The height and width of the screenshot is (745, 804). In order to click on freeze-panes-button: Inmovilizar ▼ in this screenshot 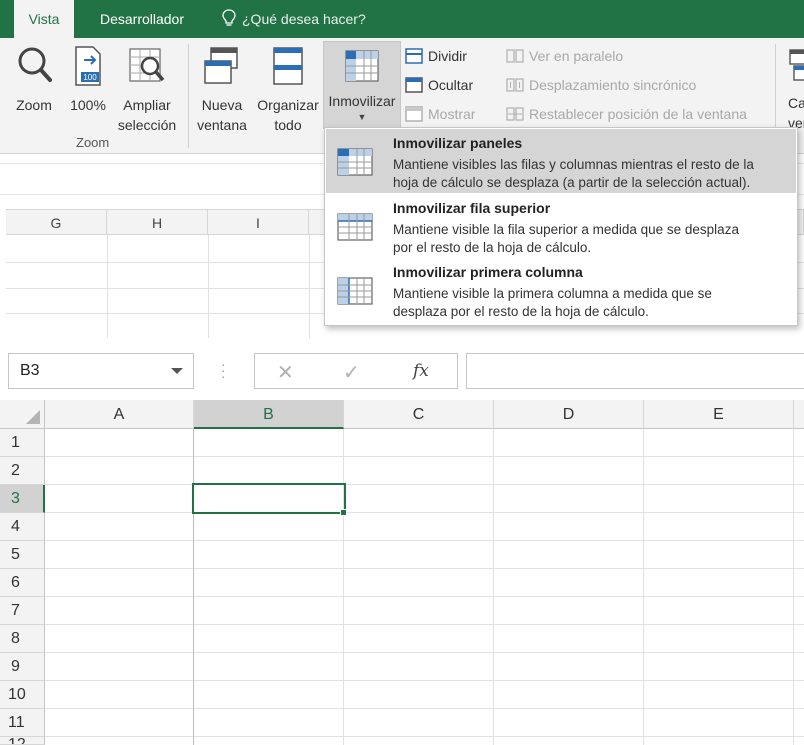, I will do `click(362, 85)`.